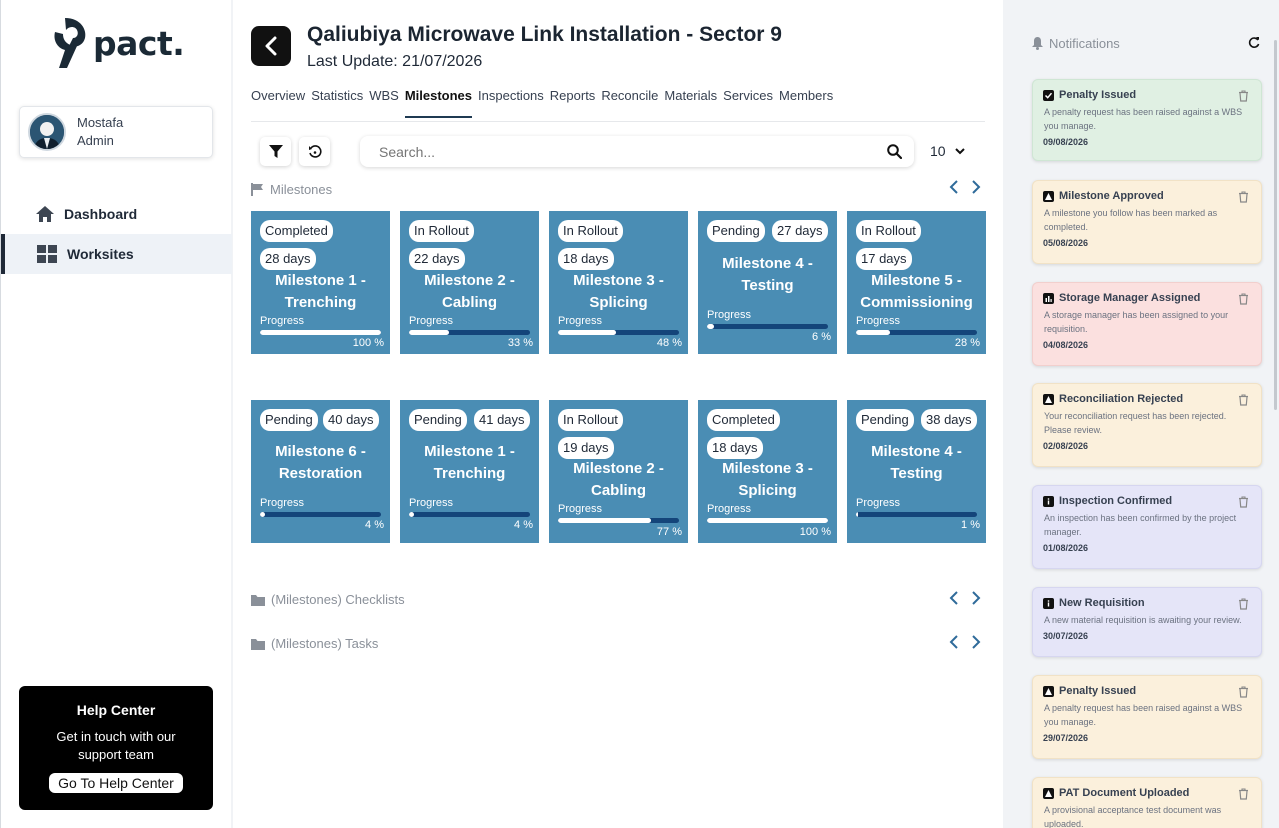  What do you see at coordinates (748, 103) in the screenshot?
I see `tab-services: Services` at bounding box center [748, 103].